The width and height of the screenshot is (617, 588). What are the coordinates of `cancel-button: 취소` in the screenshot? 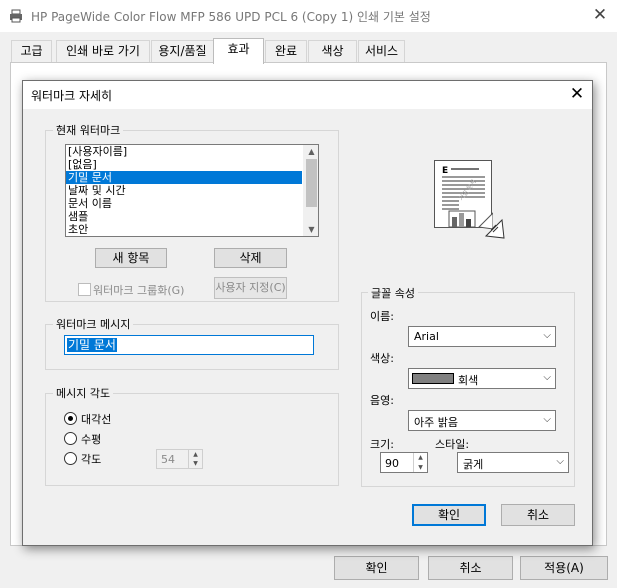 It's located at (470, 568).